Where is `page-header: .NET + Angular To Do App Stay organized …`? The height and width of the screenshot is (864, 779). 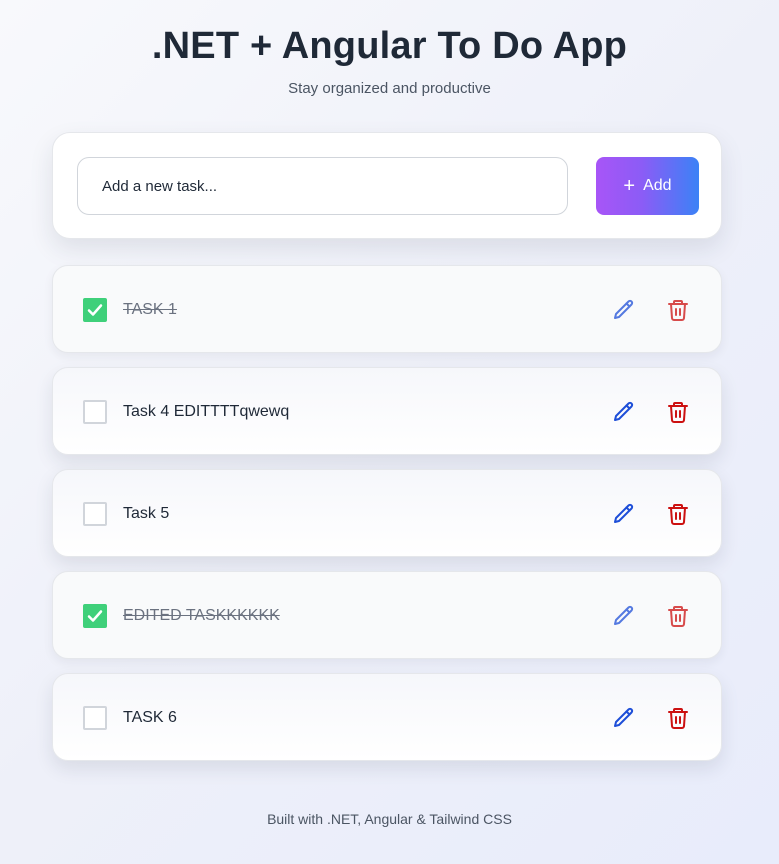 page-header: .NET + Angular To Do App Stay organized … is located at coordinates (389, 60).